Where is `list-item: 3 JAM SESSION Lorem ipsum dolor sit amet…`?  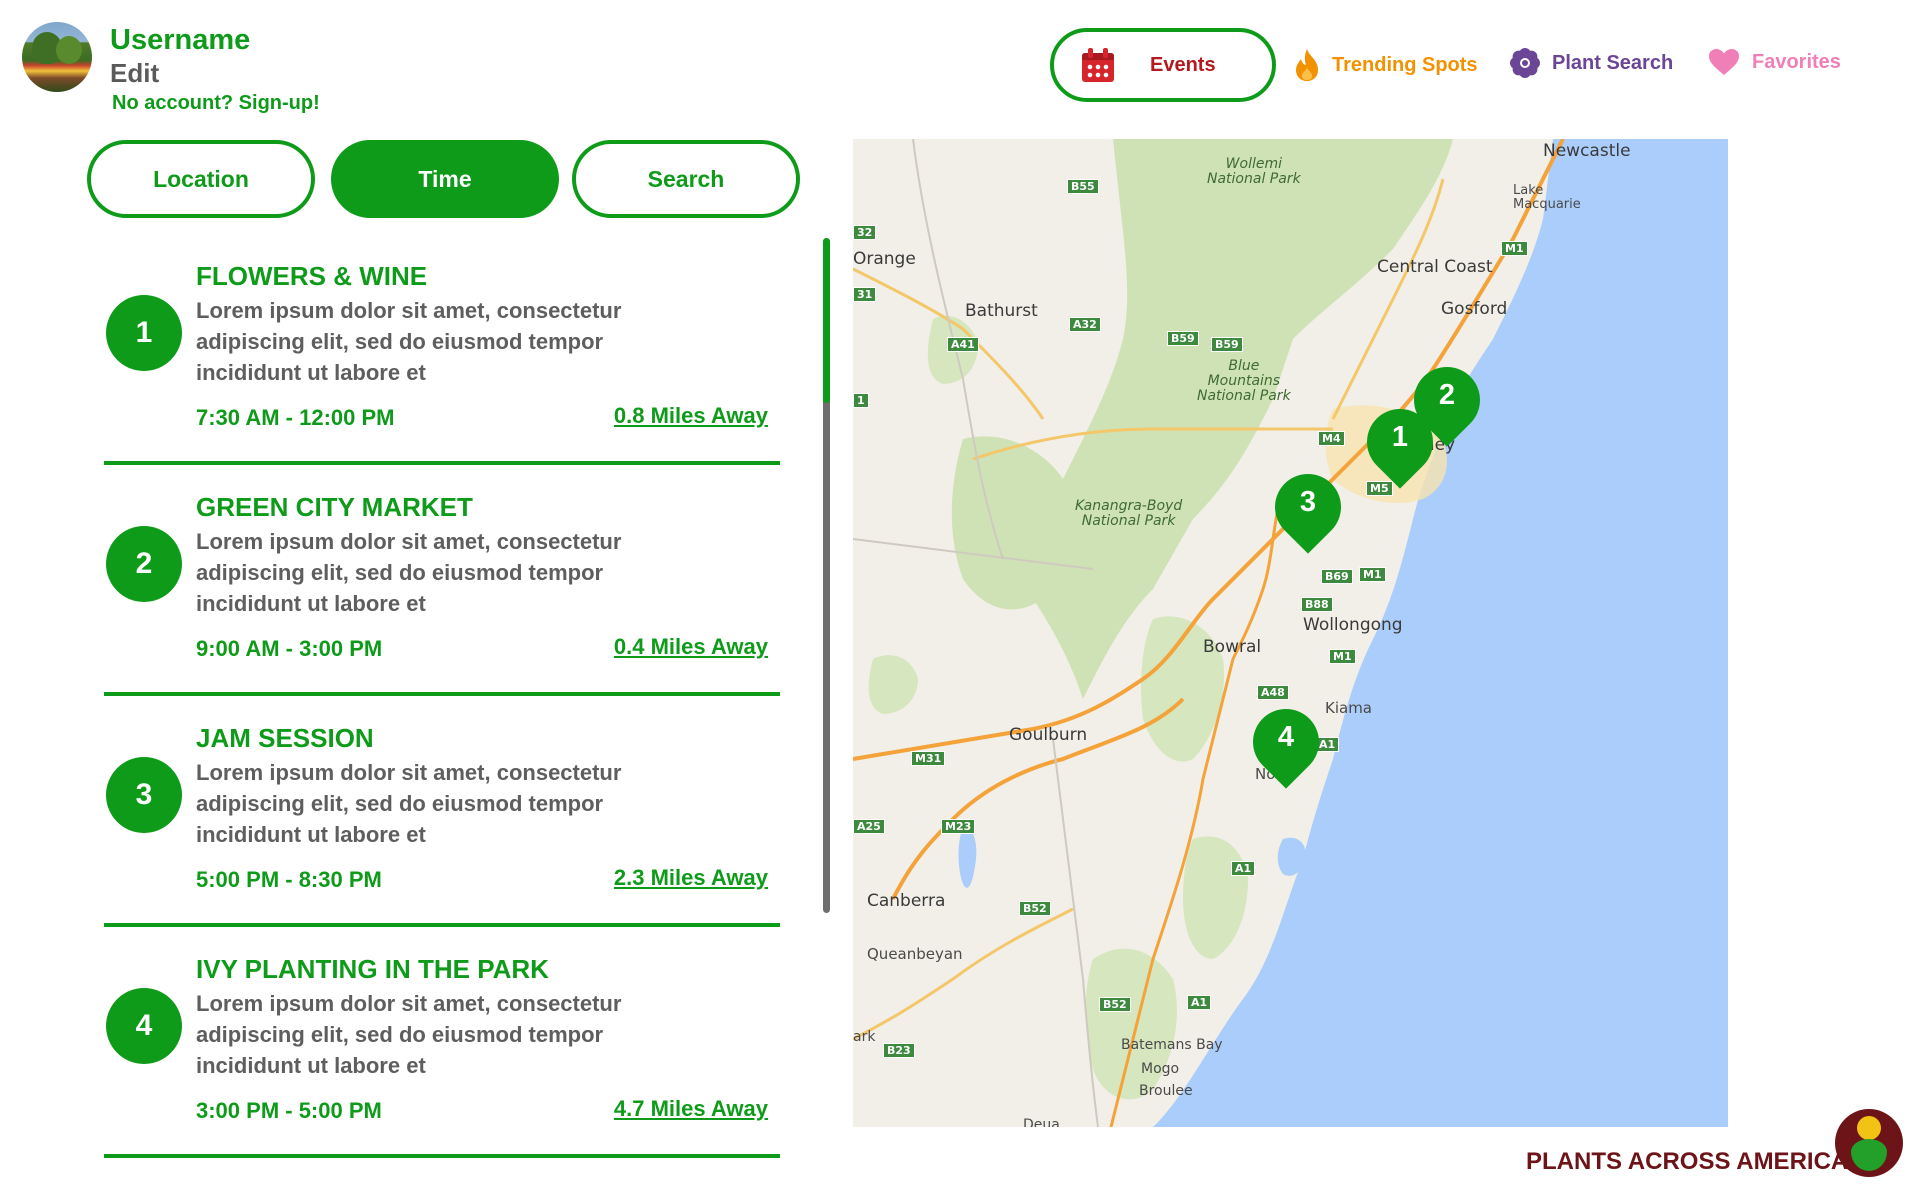
list-item: 3 JAM SESSION Lorem ipsum dolor sit amet… is located at coordinates (442, 822).